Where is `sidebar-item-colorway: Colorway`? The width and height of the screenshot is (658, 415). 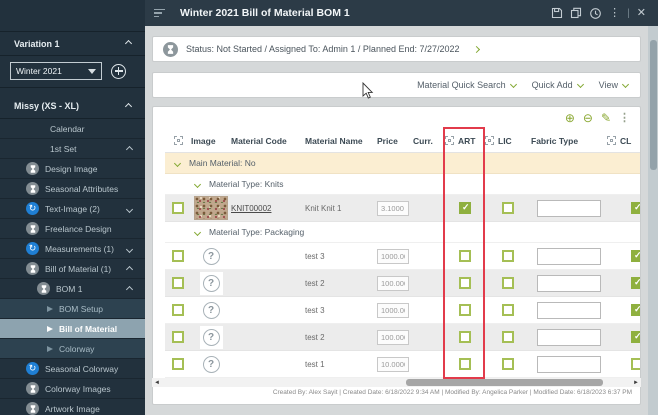 sidebar-item-colorway: Colorway is located at coordinates (72, 349).